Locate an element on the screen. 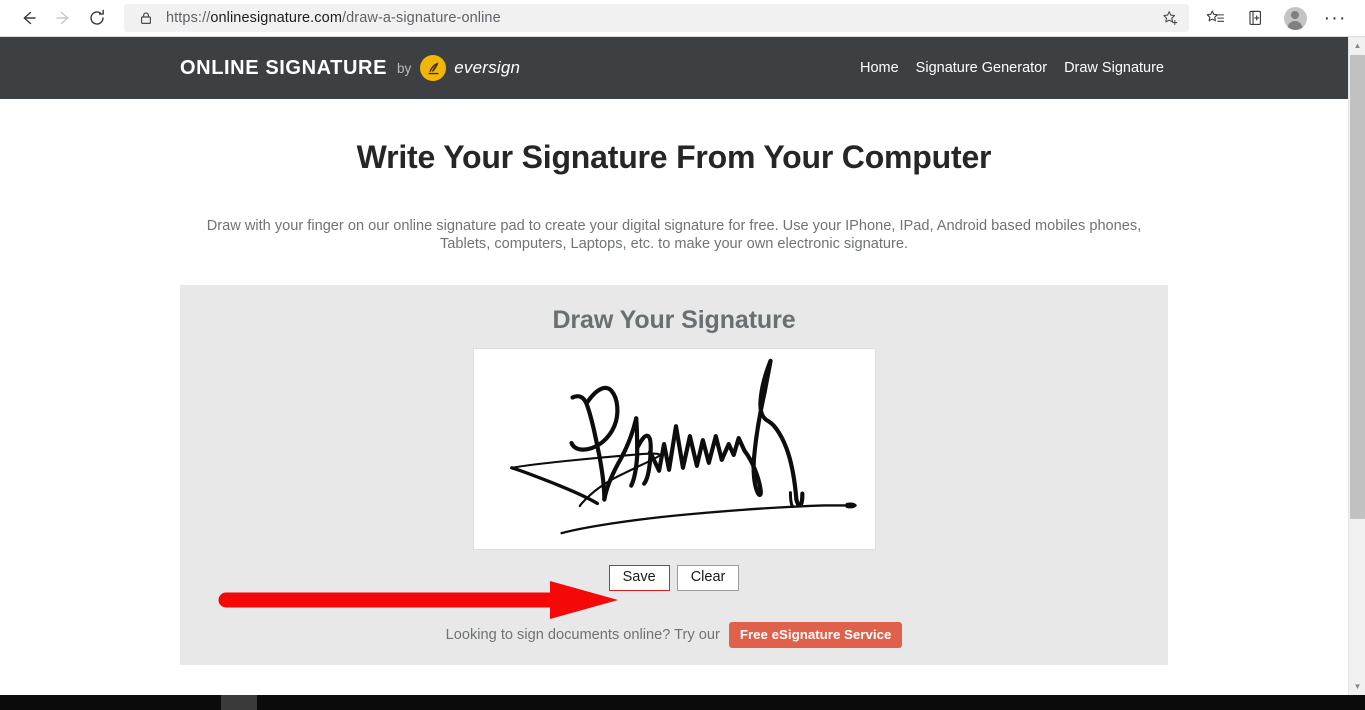 This screenshot has height=710, width=1365. reload-button is located at coordinates (97, 18).